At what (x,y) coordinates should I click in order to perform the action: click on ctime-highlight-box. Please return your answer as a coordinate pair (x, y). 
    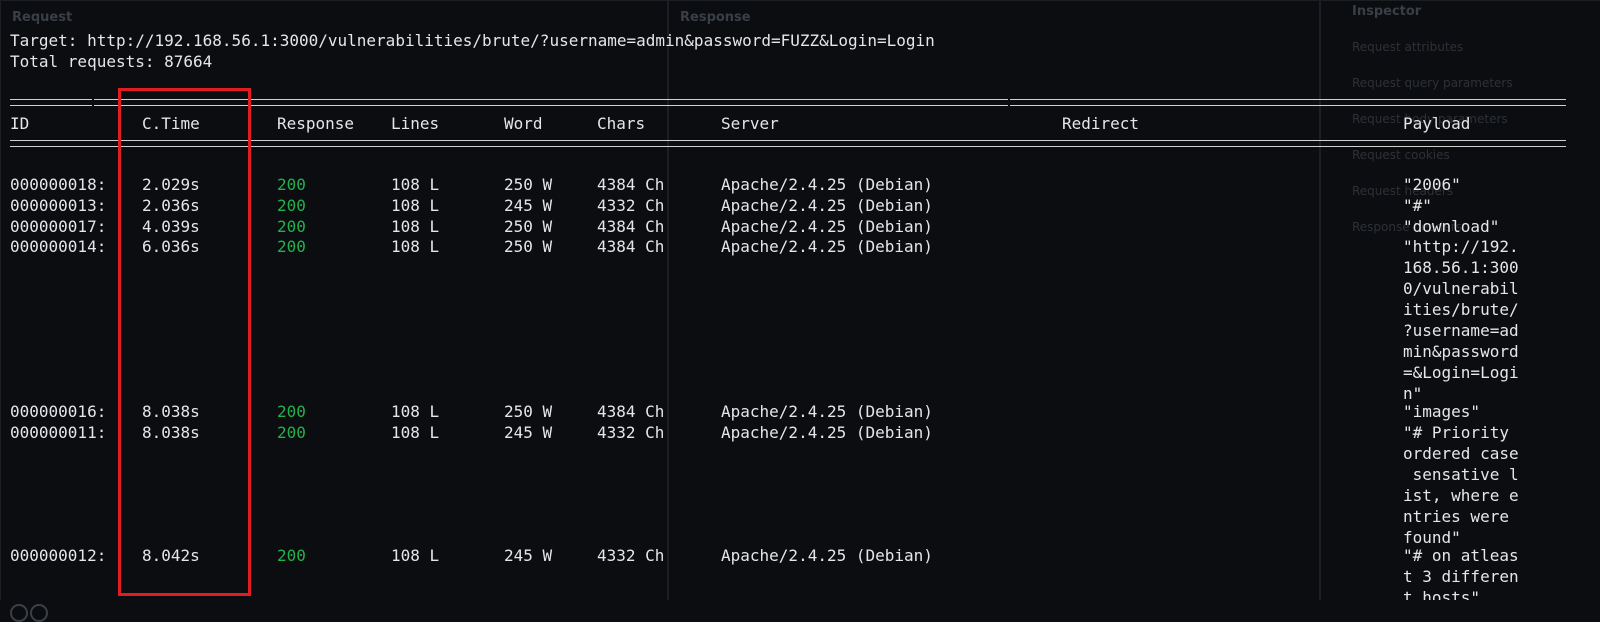
    Looking at the image, I should click on (184, 342).